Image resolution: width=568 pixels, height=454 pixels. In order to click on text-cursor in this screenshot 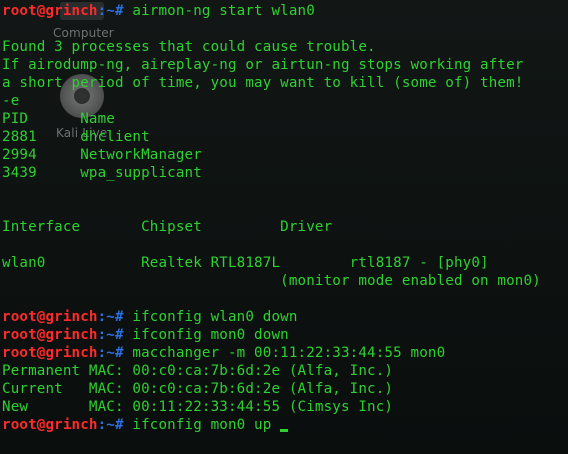, I will do `click(284, 430)`.